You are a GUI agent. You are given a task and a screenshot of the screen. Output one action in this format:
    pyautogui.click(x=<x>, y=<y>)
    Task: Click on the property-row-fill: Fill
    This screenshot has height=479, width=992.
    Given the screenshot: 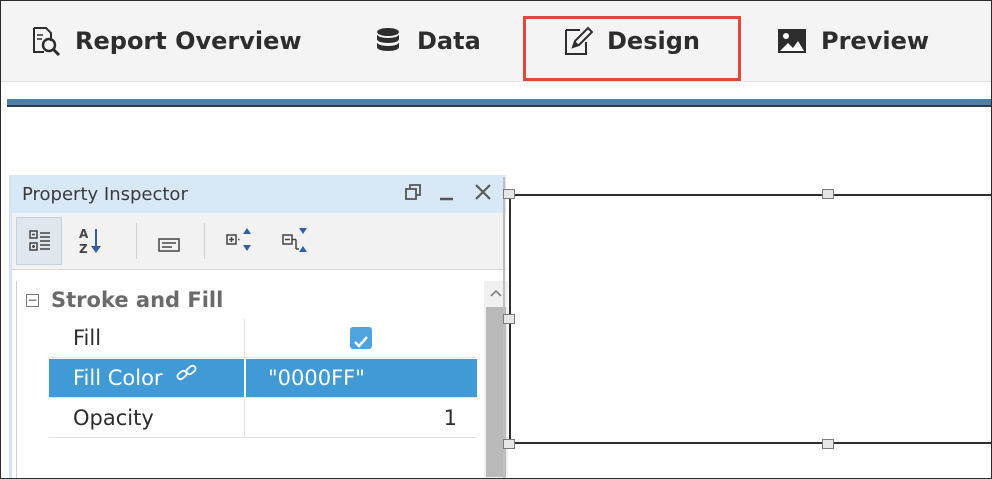 What is the action you would take?
    pyautogui.click(x=263, y=338)
    